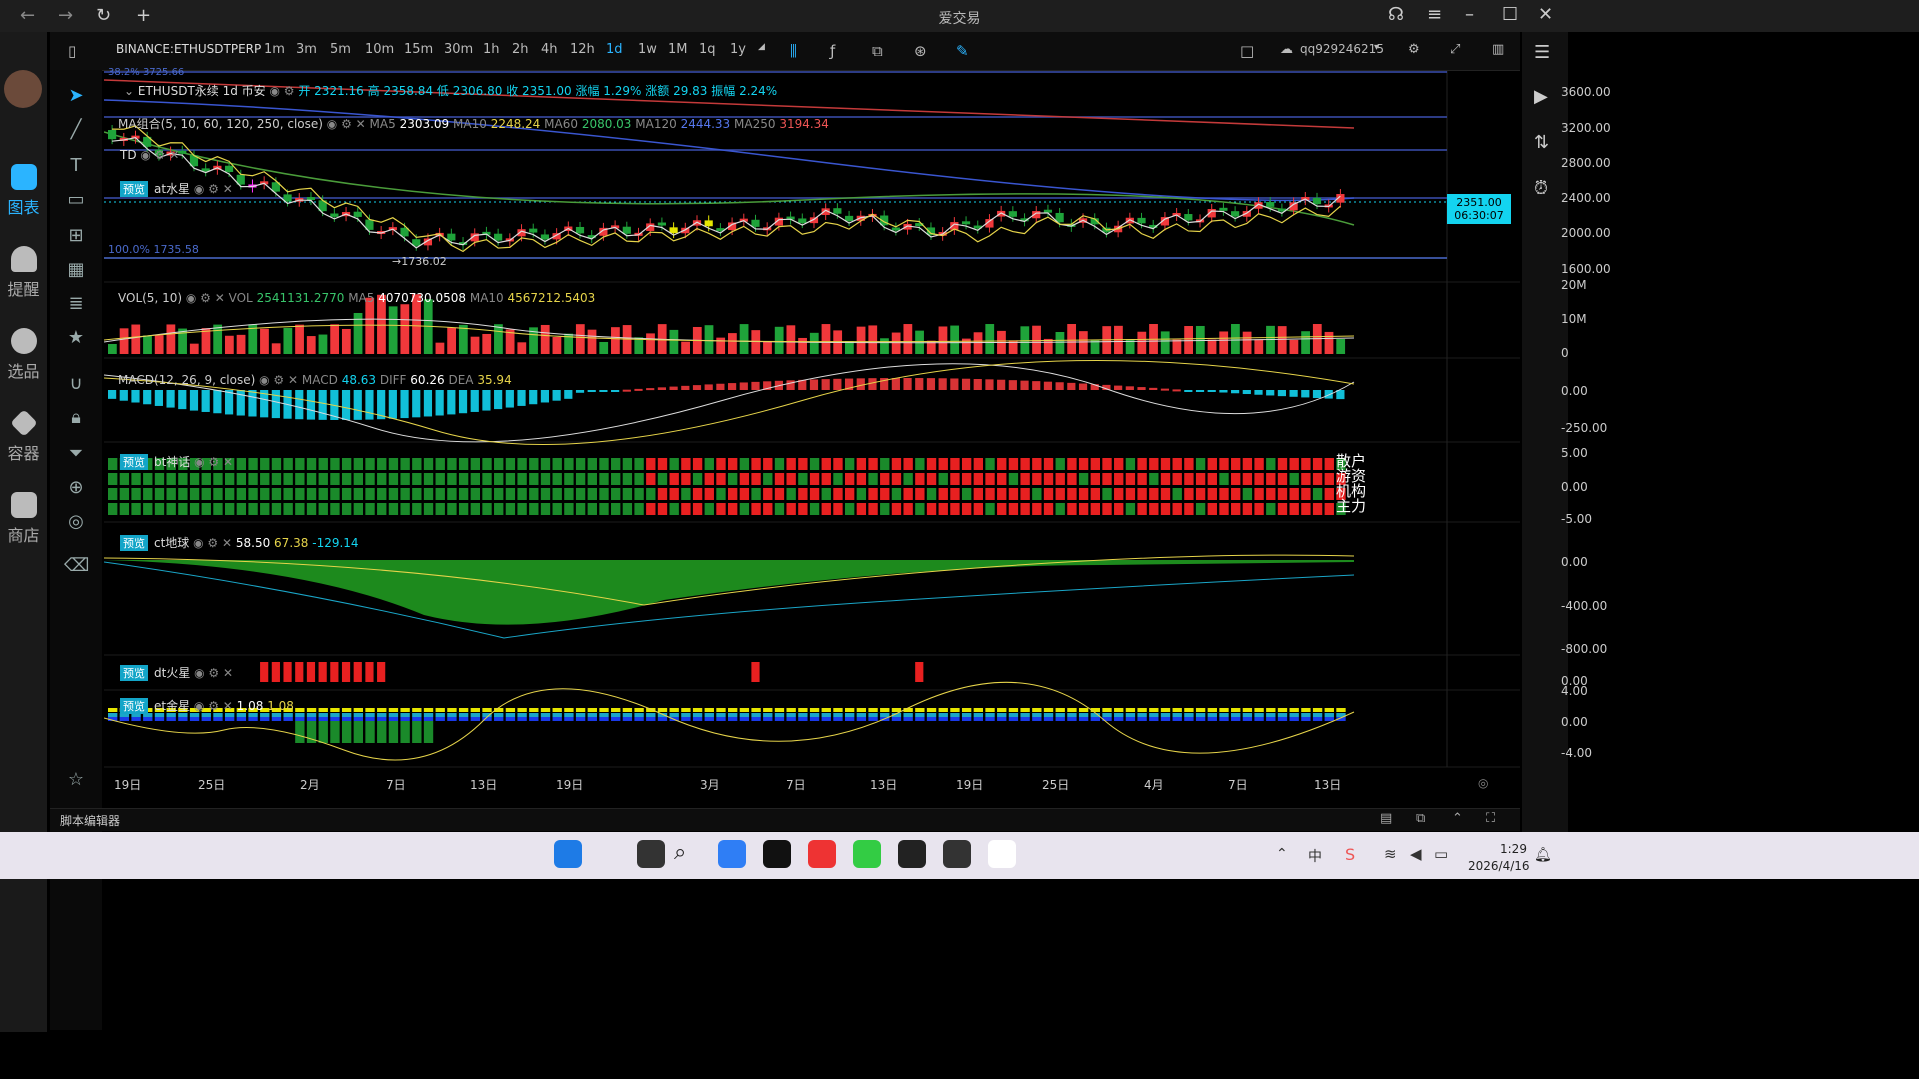 This screenshot has height=1079, width=1919. Describe the element at coordinates (1315, 856) in the screenshot. I see `ime-icon: 中` at that location.